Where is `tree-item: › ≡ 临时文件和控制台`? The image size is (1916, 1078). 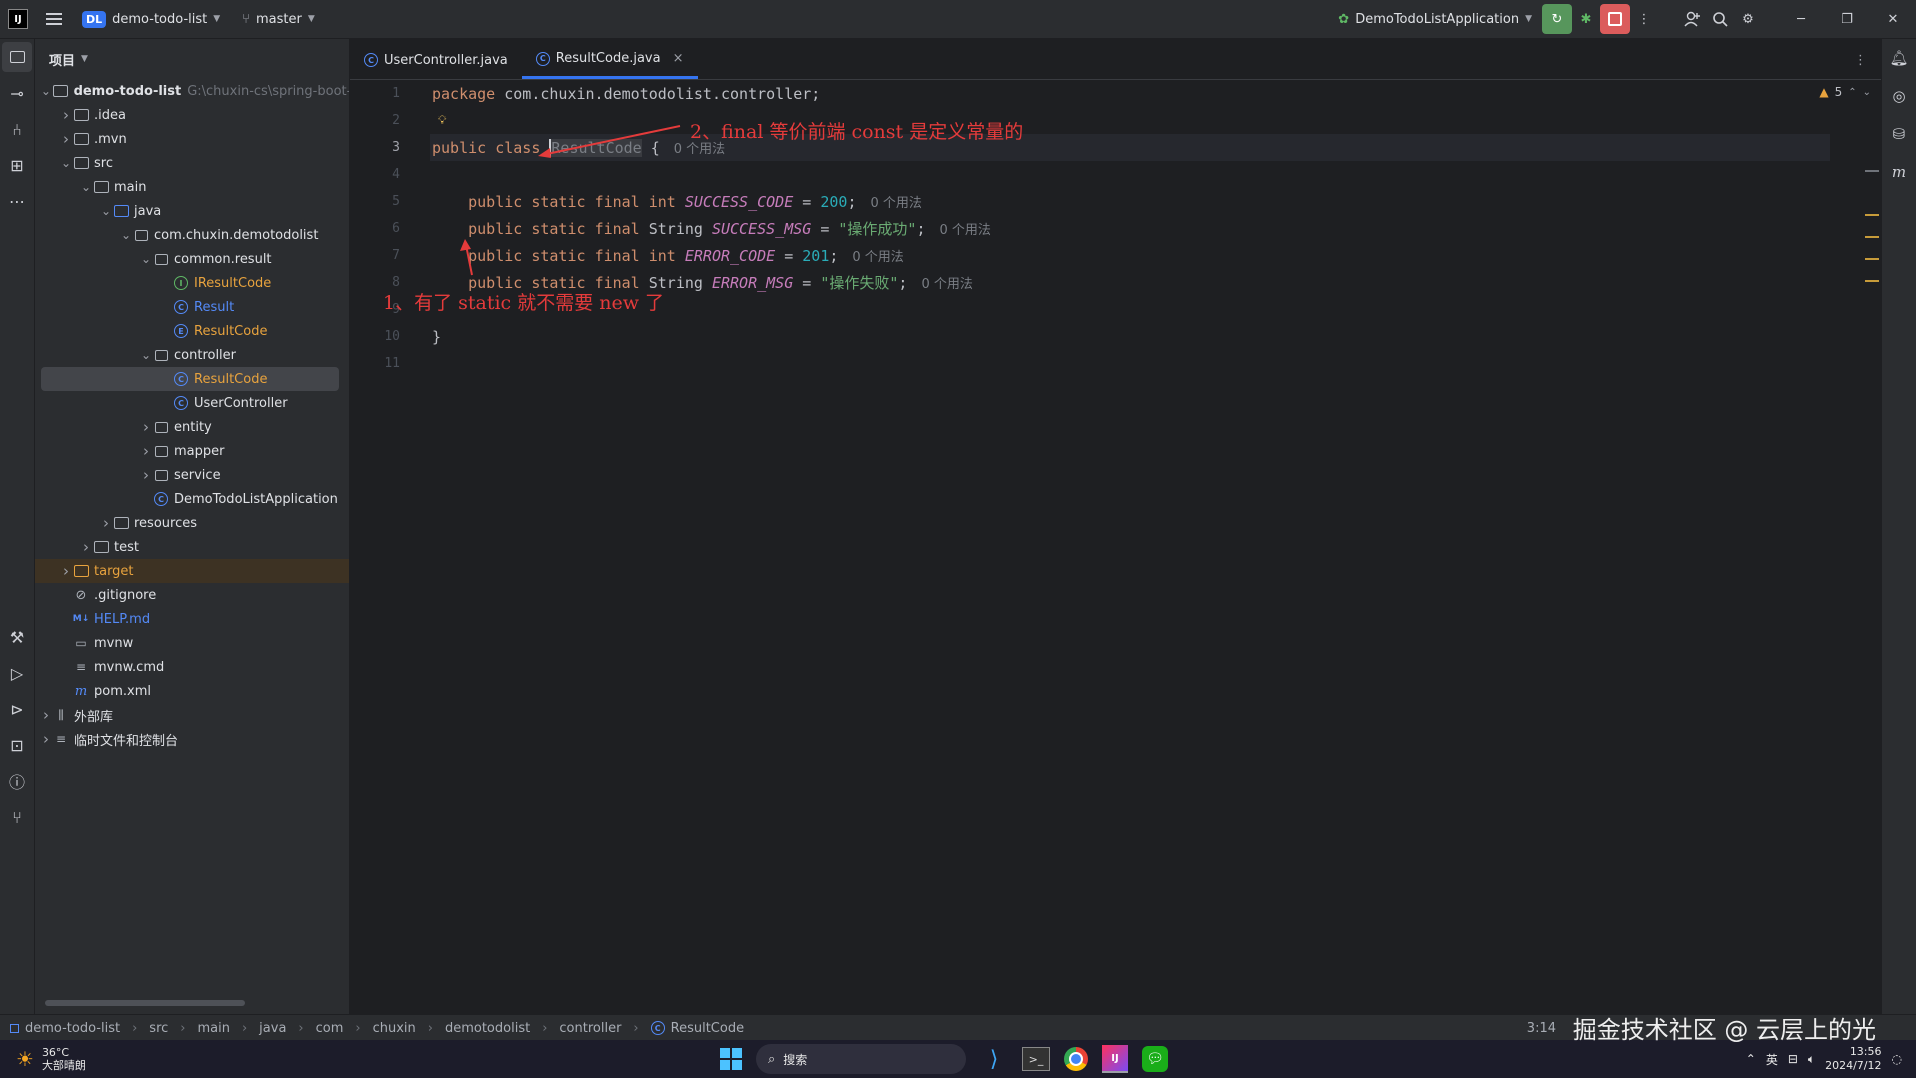
tree-item: › ≡ 临时文件和控制台 is located at coordinates (192, 739).